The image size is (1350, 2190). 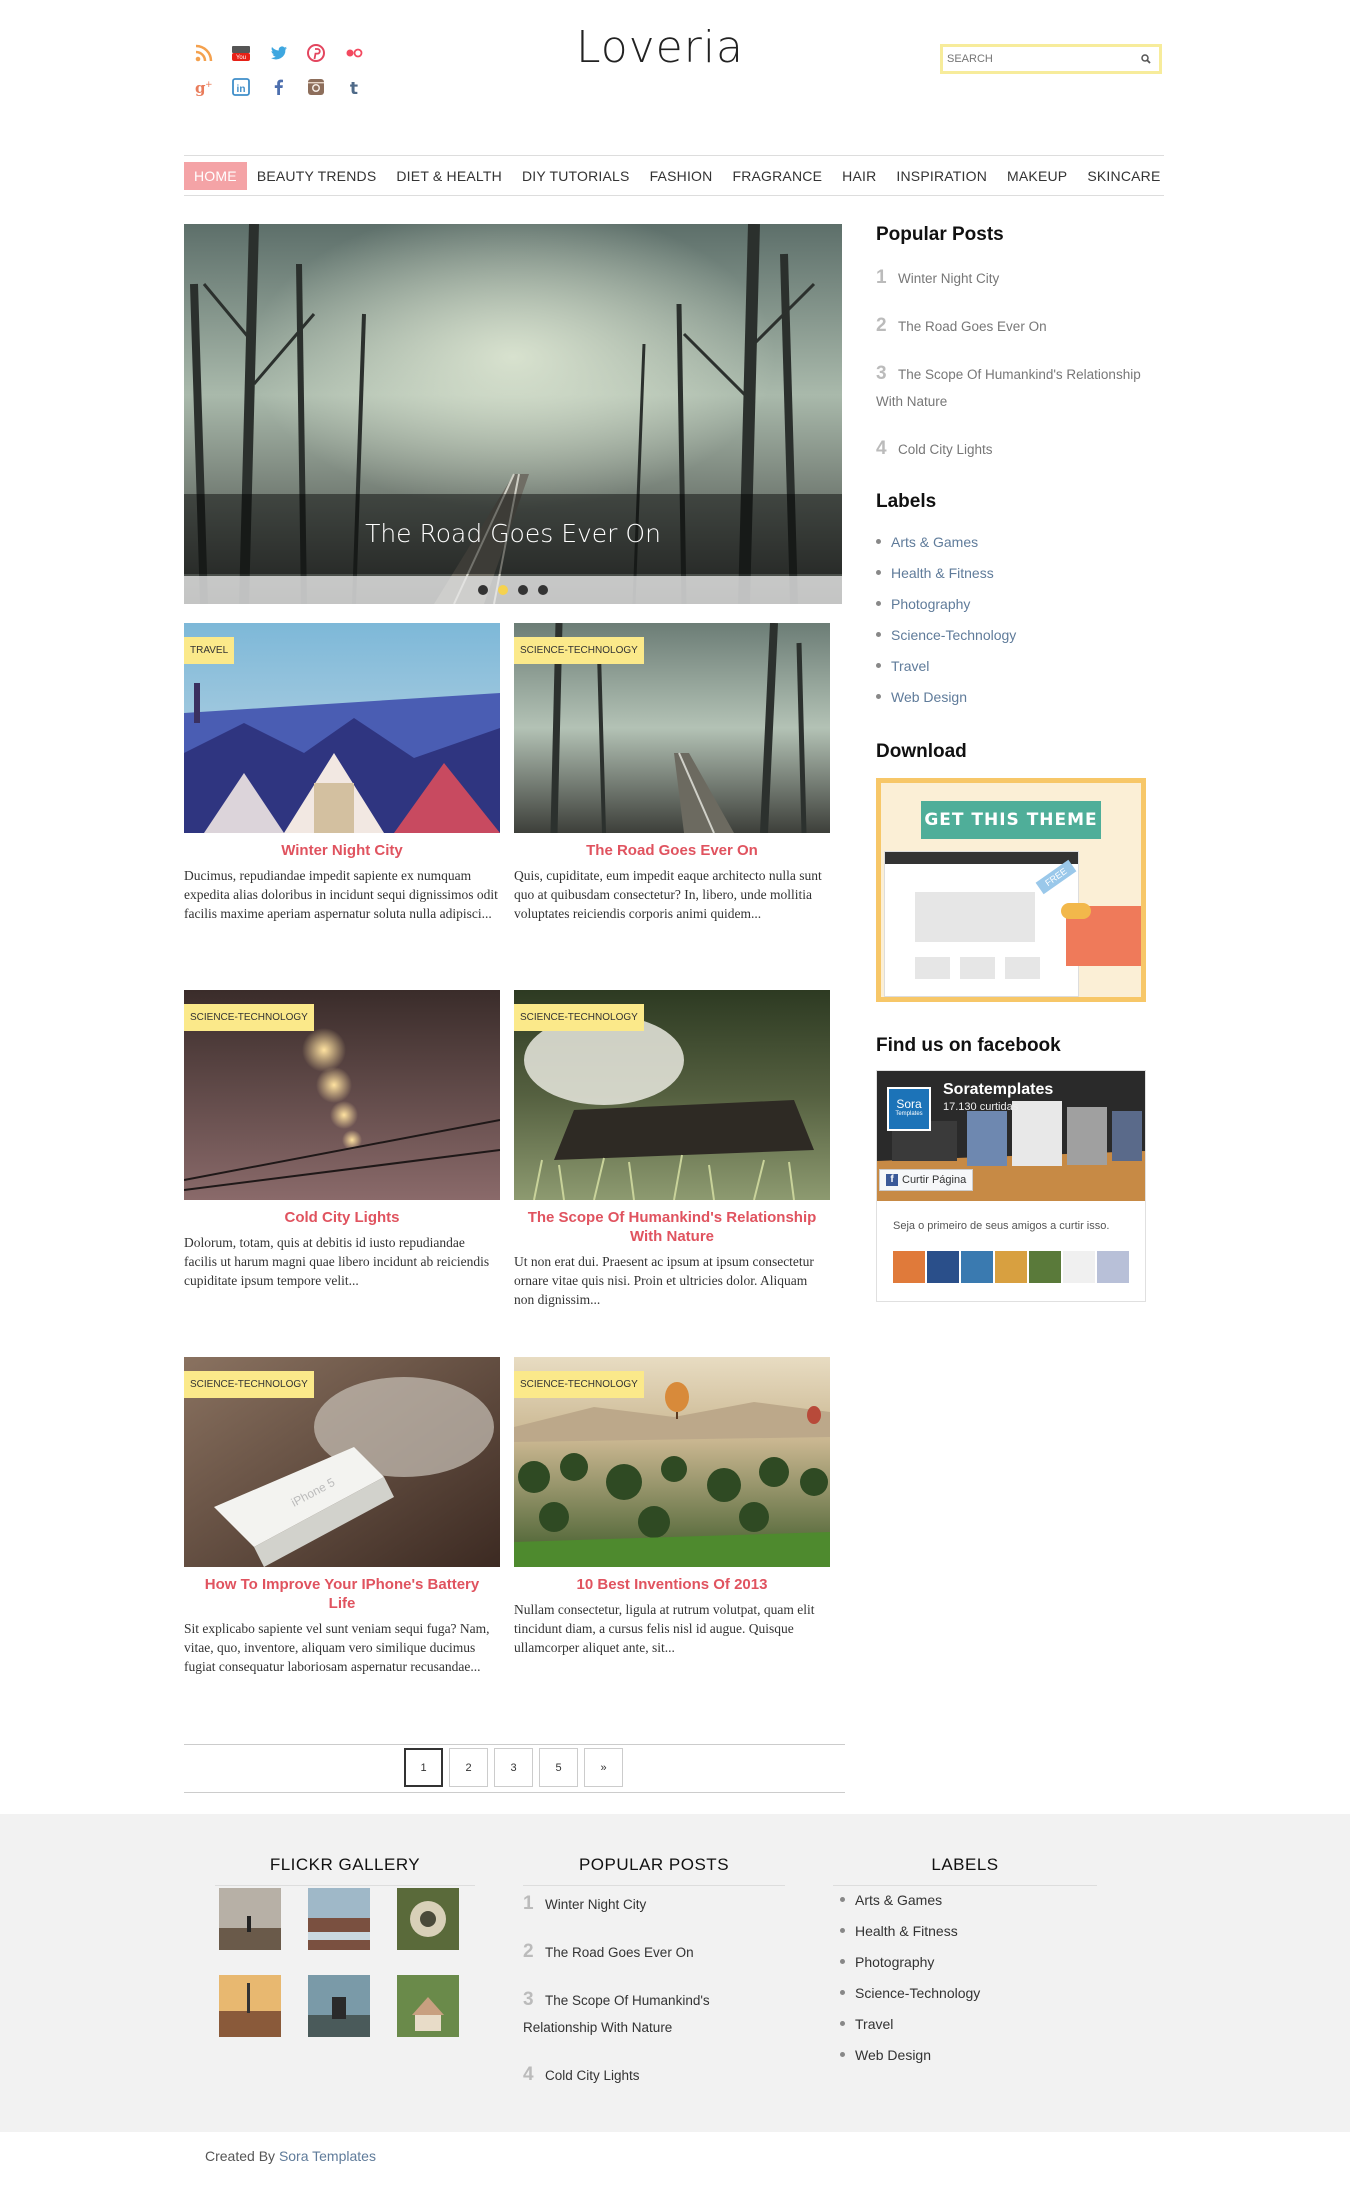 What do you see at coordinates (660, 47) in the screenshot?
I see `site-logo: Loveria` at bounding box center [660, 47].